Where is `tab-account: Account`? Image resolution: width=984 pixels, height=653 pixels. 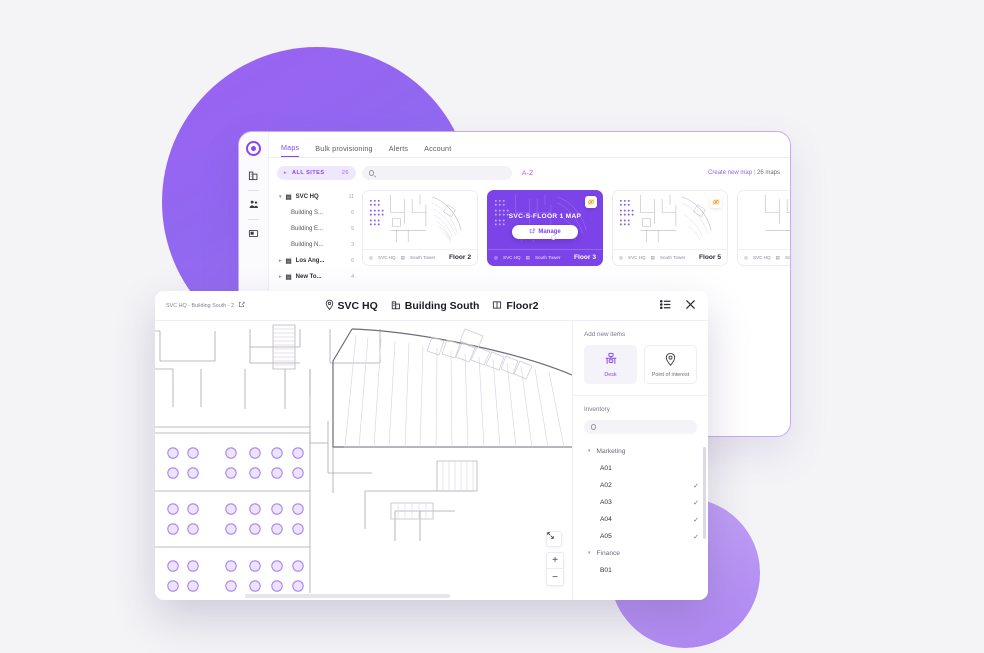
tab-account: Account is located at coordinates (437, 150).